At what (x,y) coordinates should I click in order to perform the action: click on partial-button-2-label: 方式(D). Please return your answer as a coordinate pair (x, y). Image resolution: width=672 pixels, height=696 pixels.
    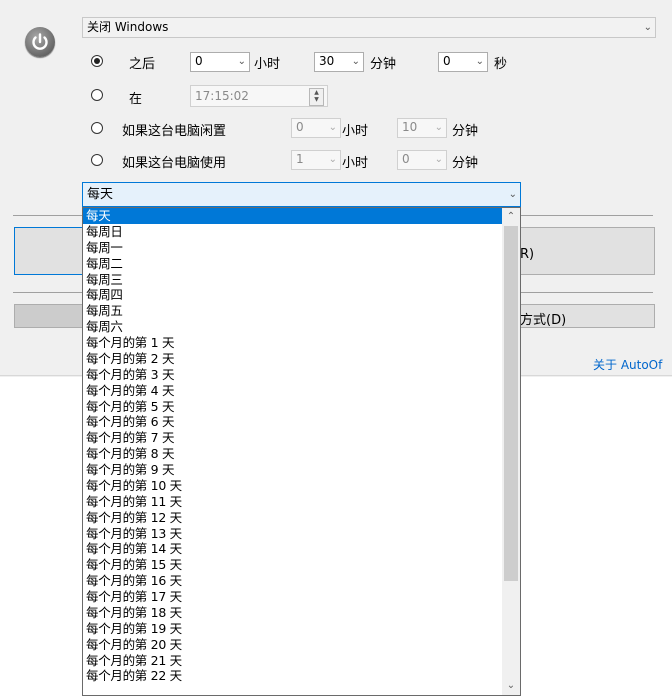
    Looking at the image, I should click on (543, 320).